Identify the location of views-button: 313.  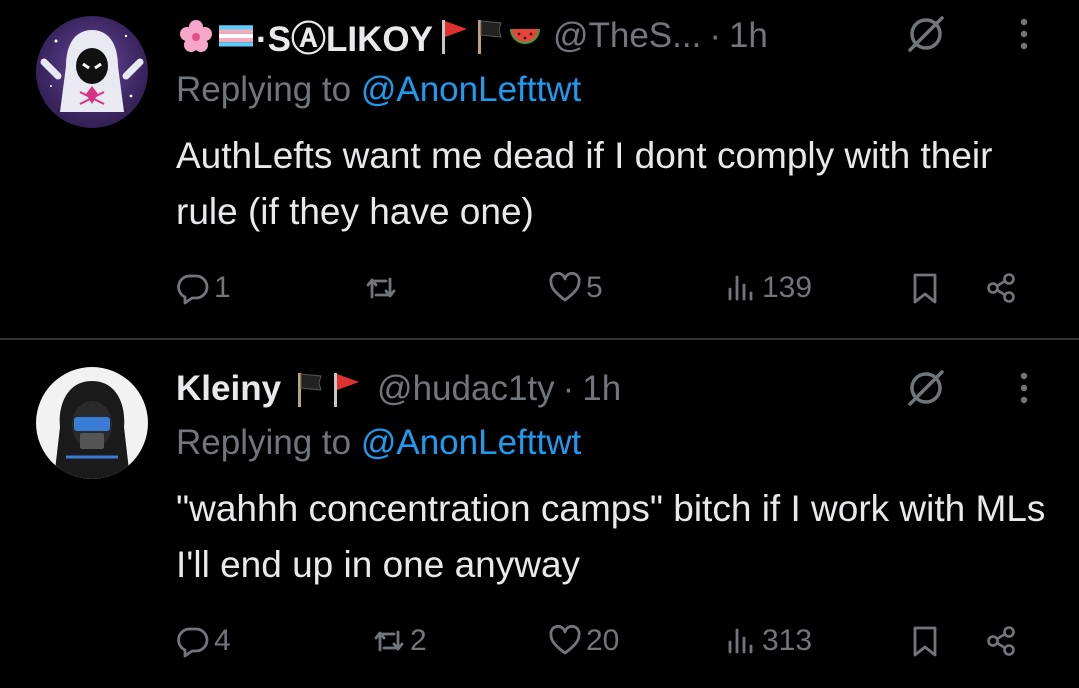
(768, 641).